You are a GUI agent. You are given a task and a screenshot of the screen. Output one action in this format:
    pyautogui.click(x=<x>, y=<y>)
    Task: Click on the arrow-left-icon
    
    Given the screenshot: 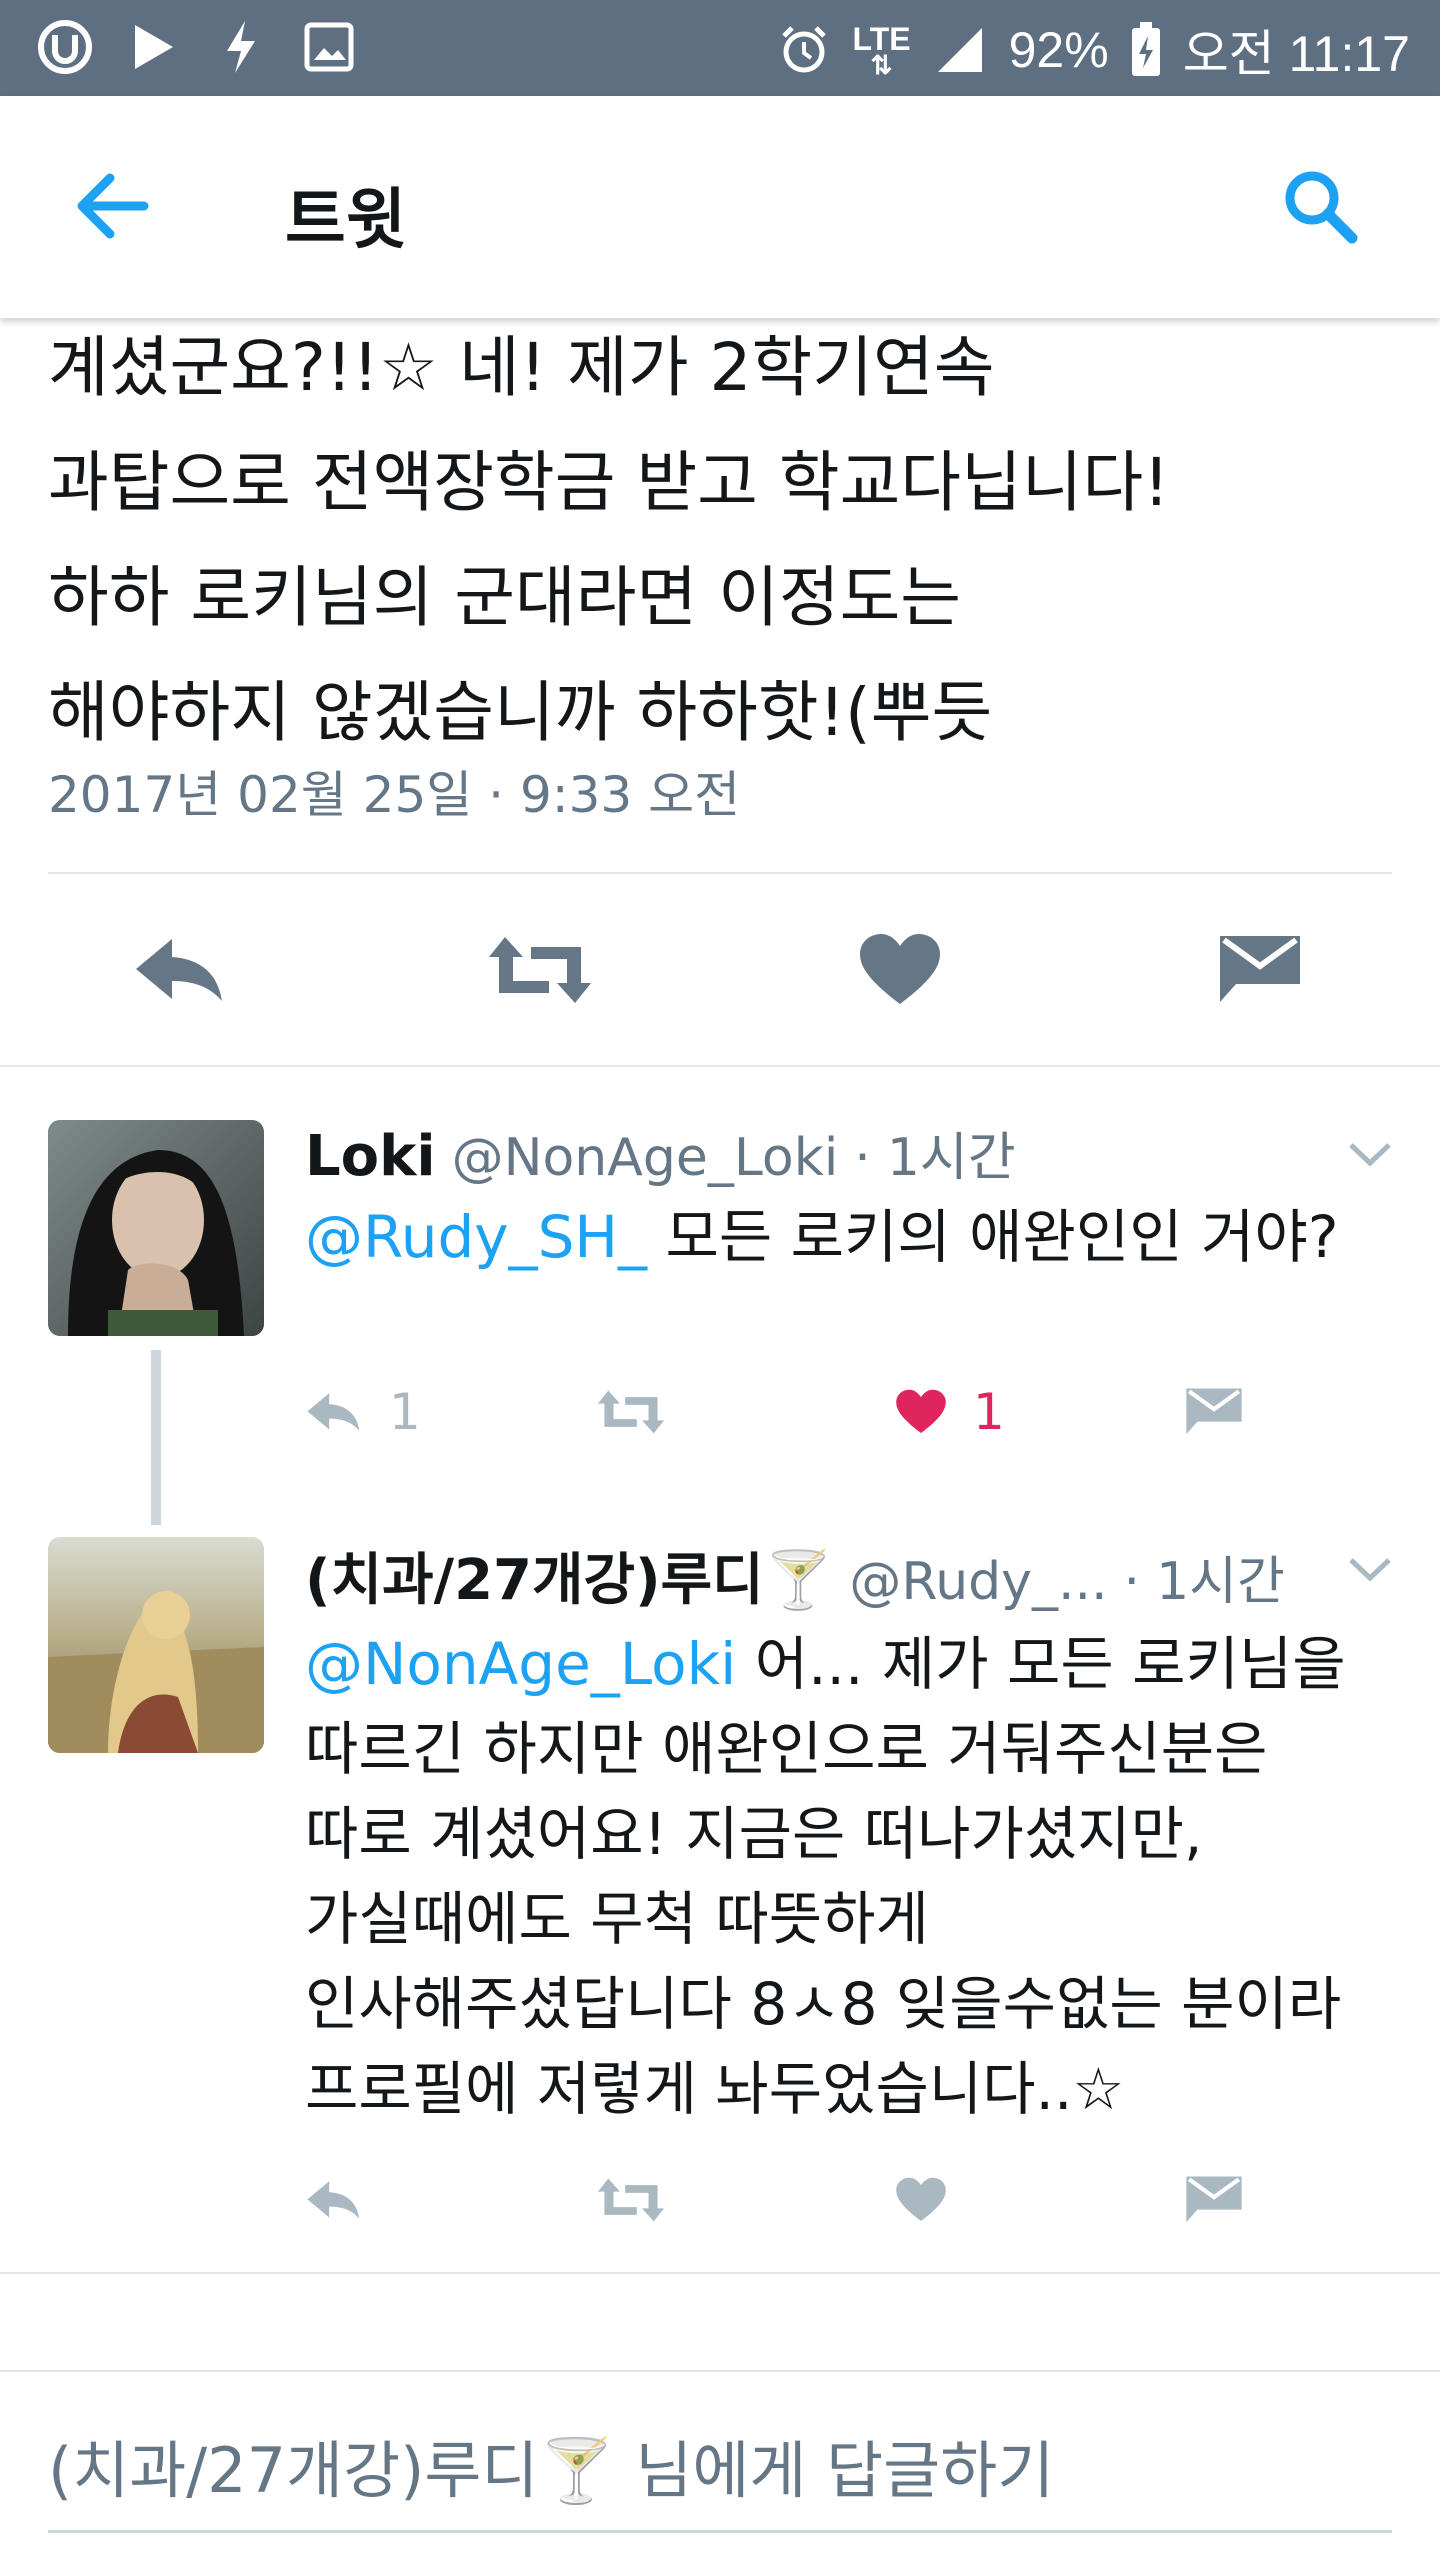 What is the action you would take?
    pyautogui.click(x=113, y=206)
    